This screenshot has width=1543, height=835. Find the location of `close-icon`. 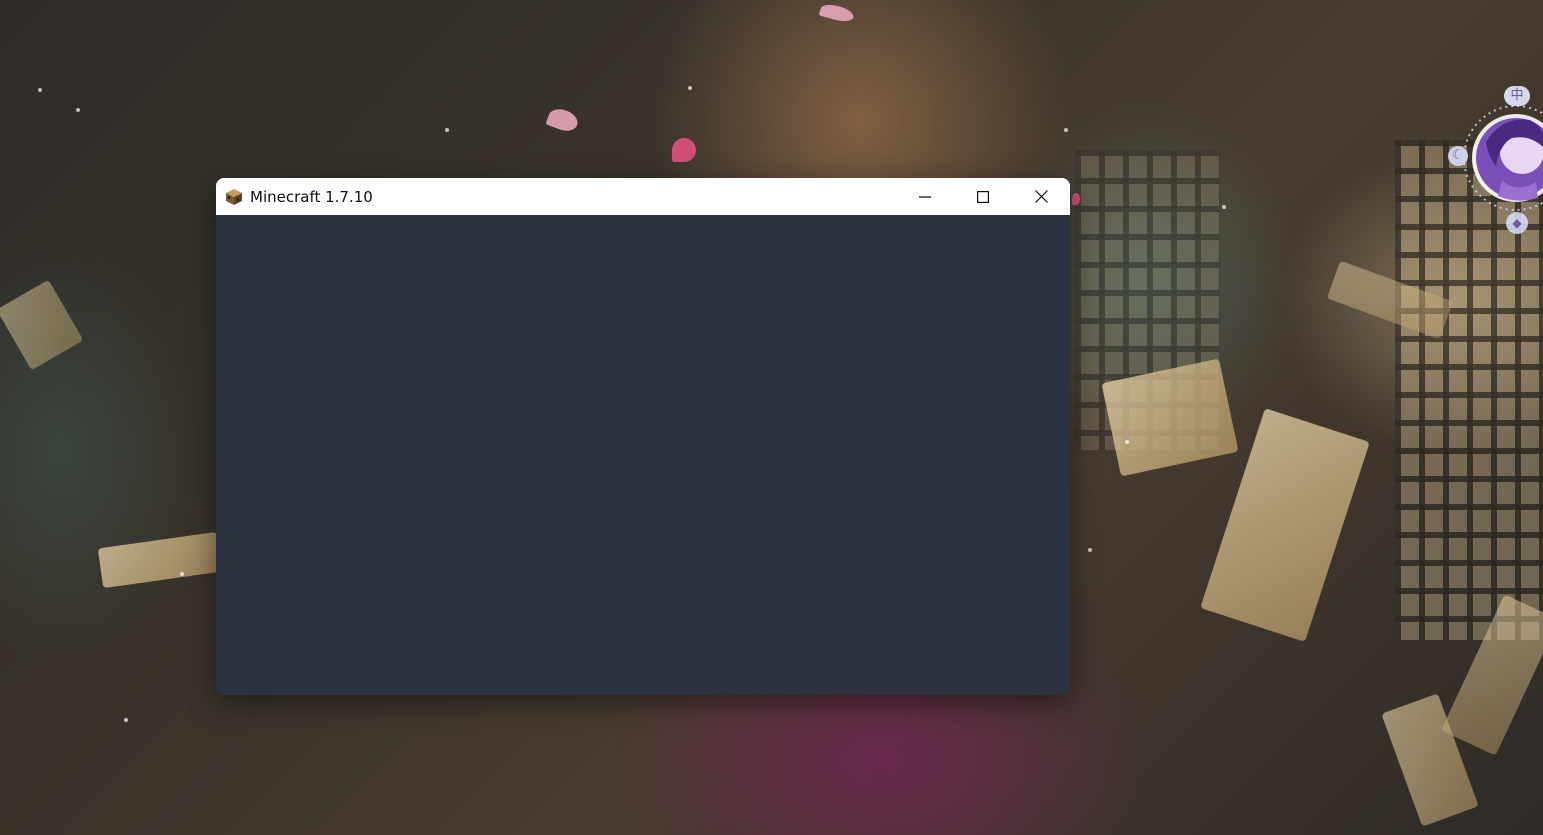

close-icon is located at coordinates (1041, 196).